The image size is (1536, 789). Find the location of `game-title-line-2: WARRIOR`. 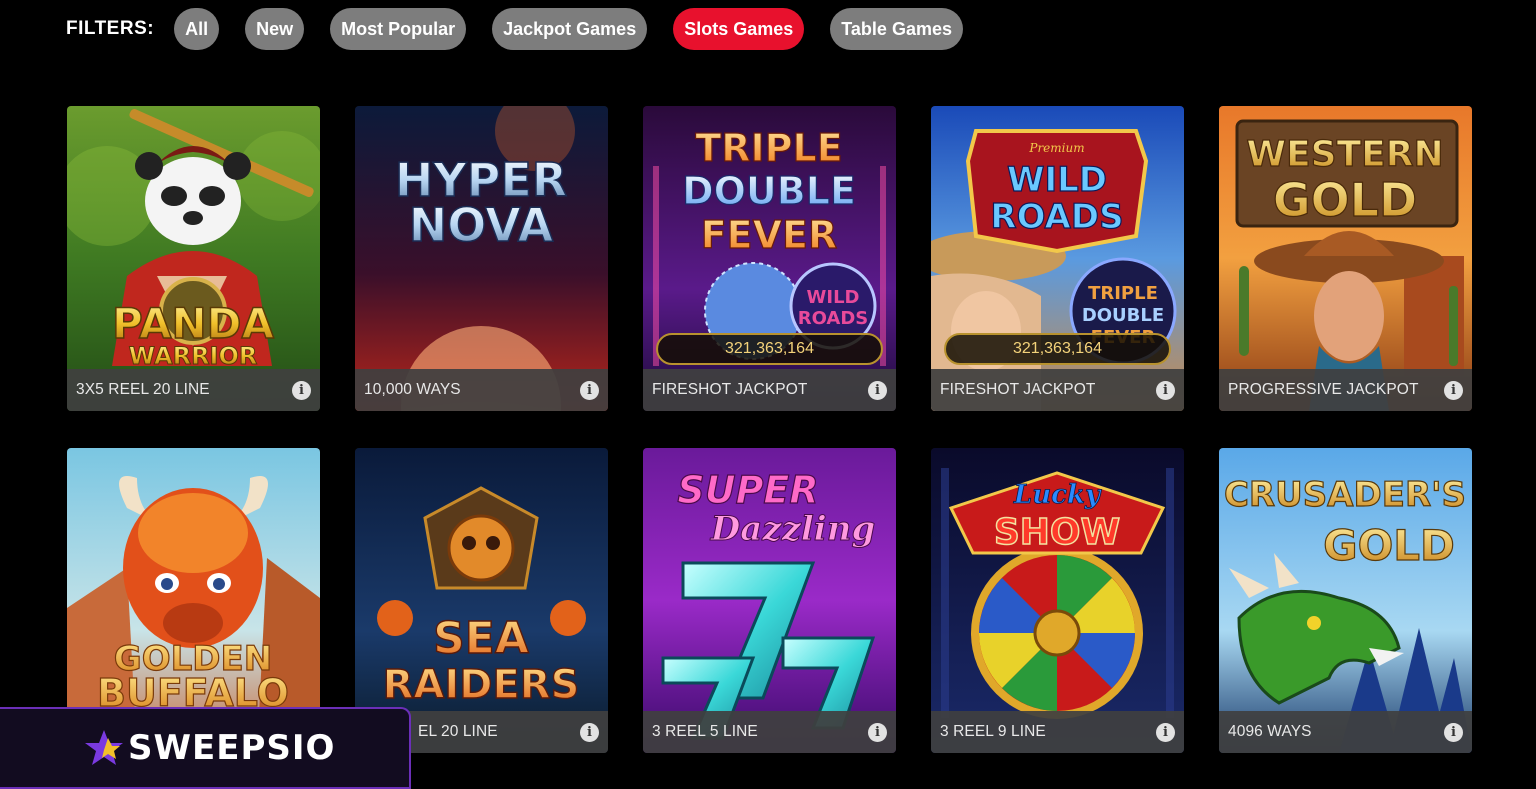

game-title-line-2: WARRIOR is located at coordinates (193, 356).